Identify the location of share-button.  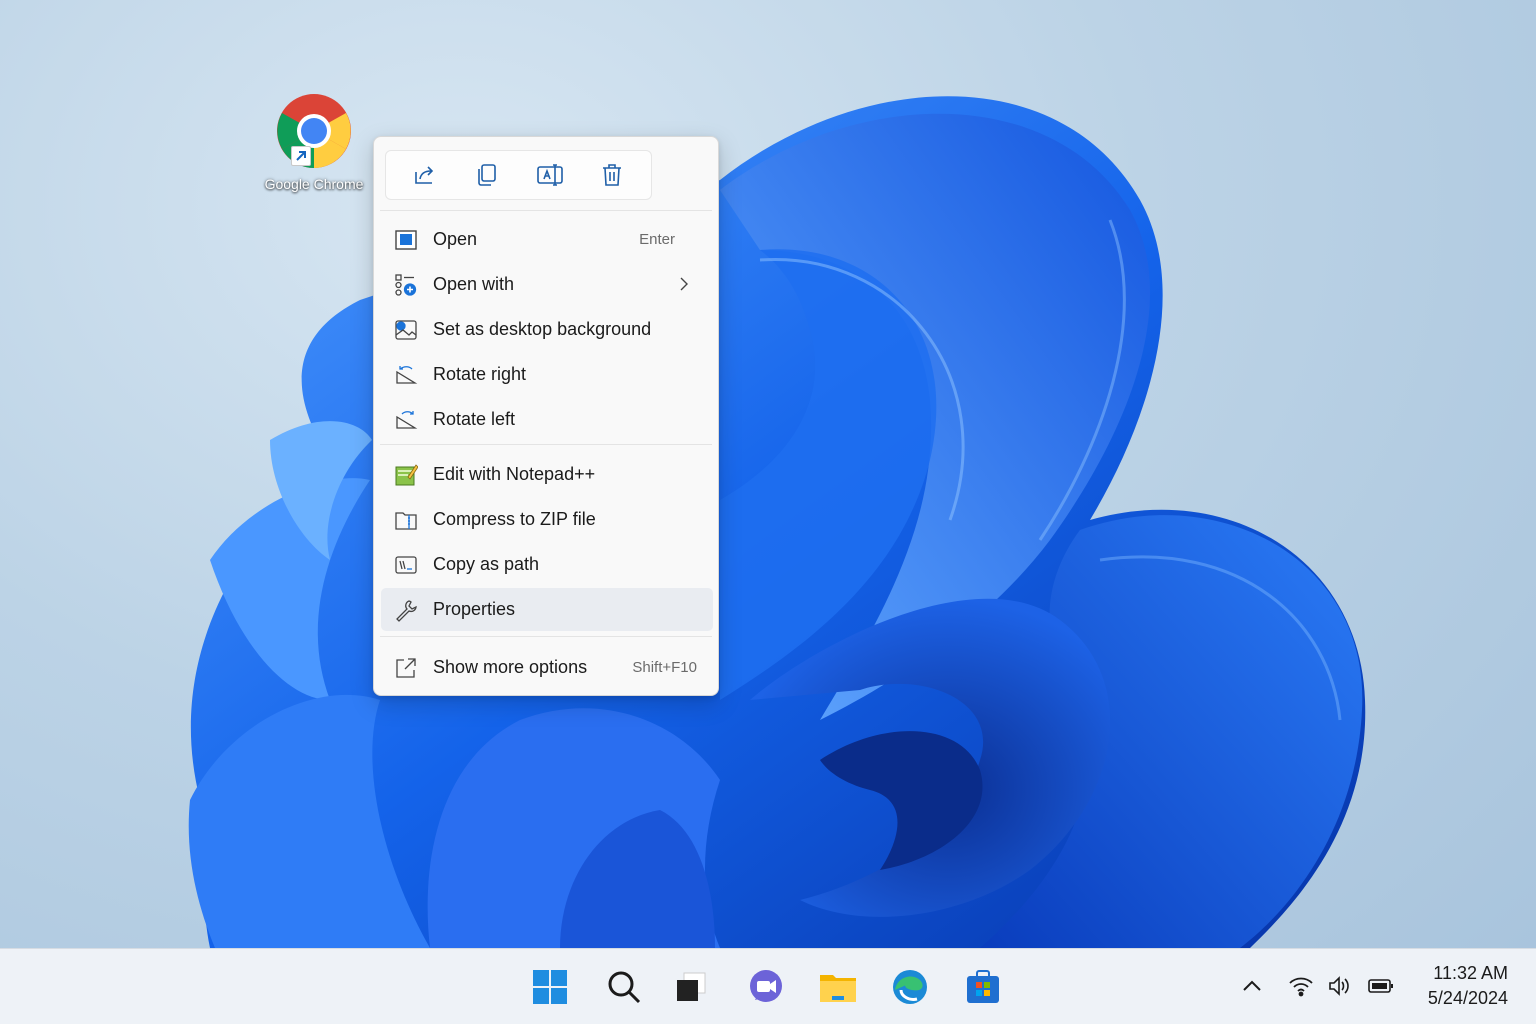
(425, 175).